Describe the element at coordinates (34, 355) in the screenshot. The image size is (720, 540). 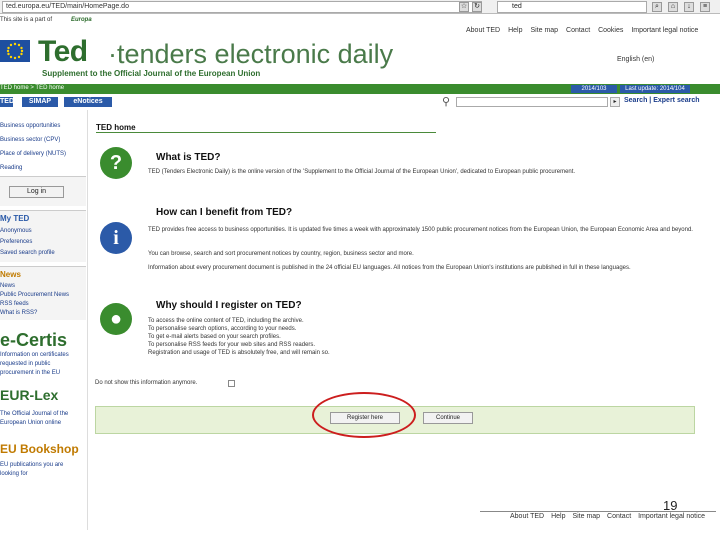
I see `ecertis-desc: Information on certificates` at that location.